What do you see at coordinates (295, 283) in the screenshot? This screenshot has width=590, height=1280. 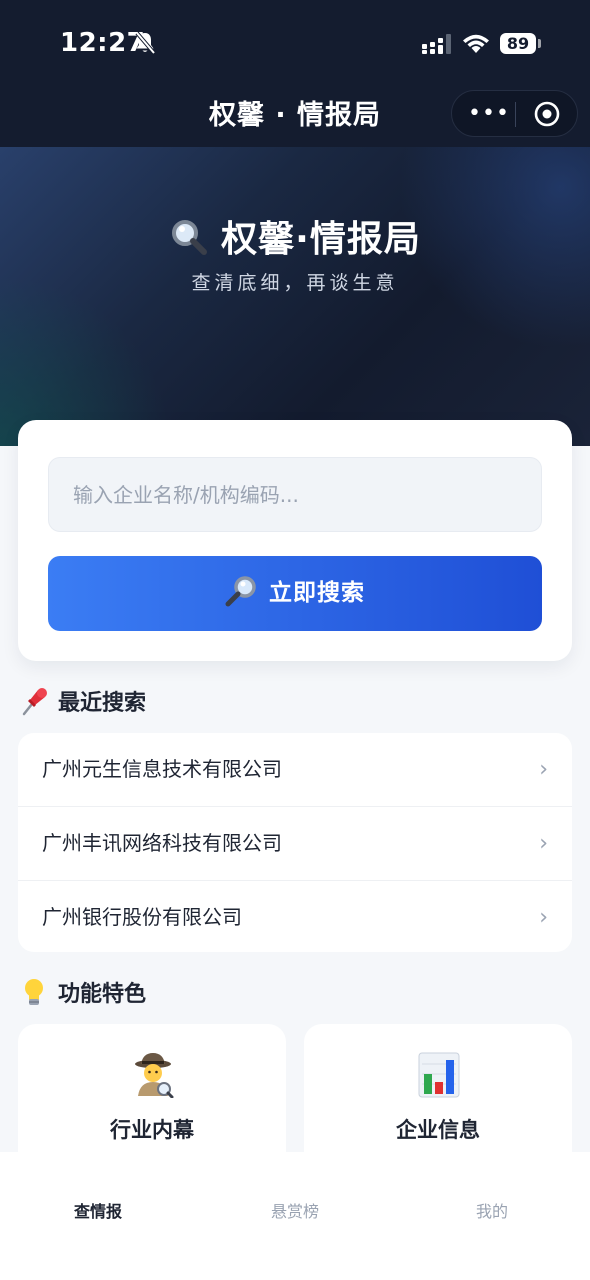 I see `hero-subtitle: 查清底细，再谈生意` at bounding box center [295, 283].